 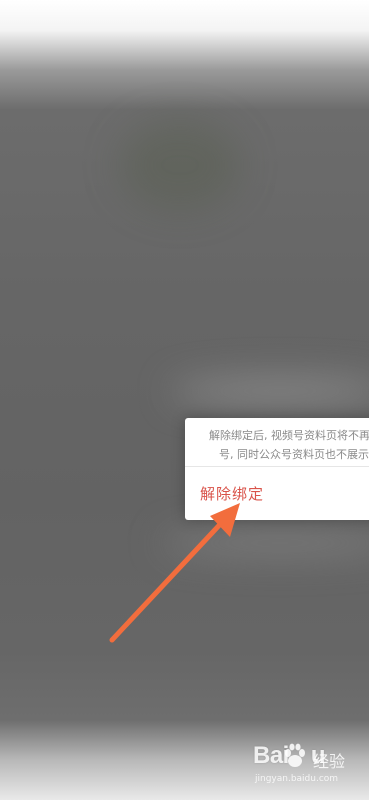 What do you see at coordinates (289, 435) in the screenshot?
I see `description-line: 解除绑定后, 视频号资料页将不再` at bounding box center [289, 435].